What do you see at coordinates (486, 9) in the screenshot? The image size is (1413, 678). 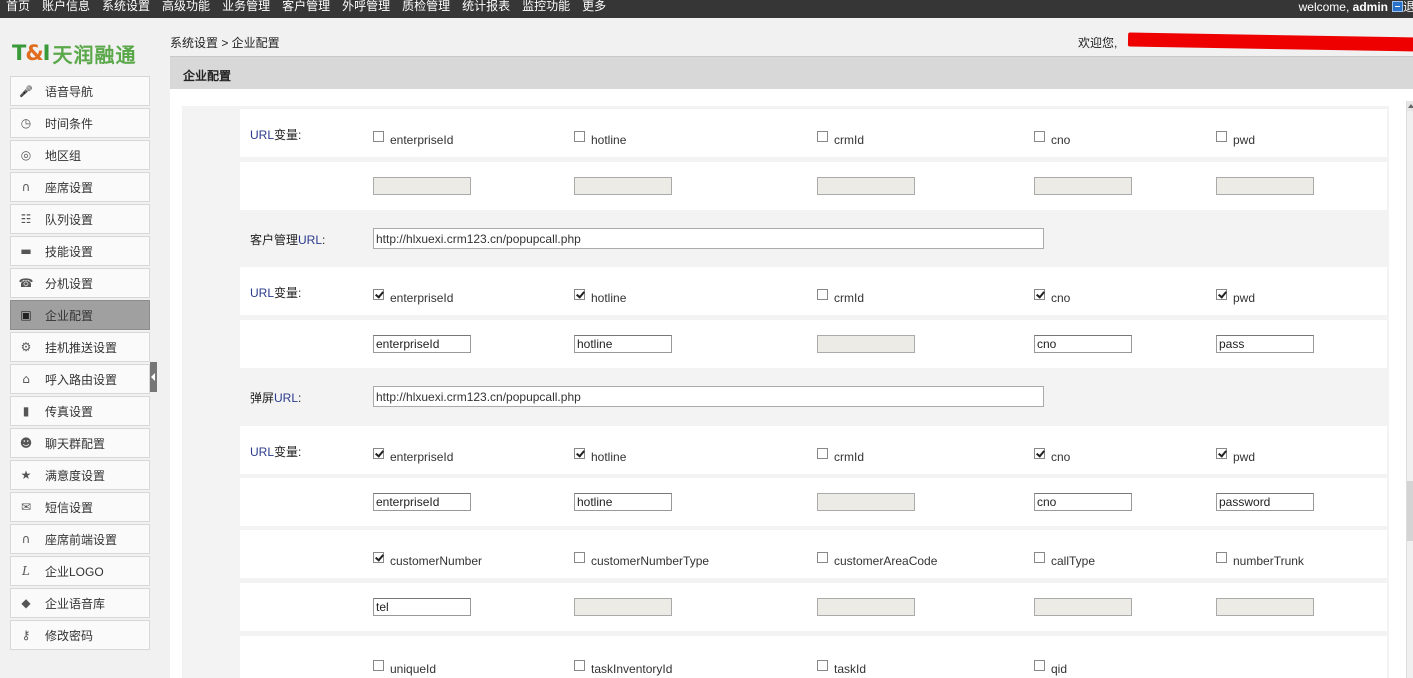 I see `topnav-item: 统计报表` at bounding box center [486, 9].